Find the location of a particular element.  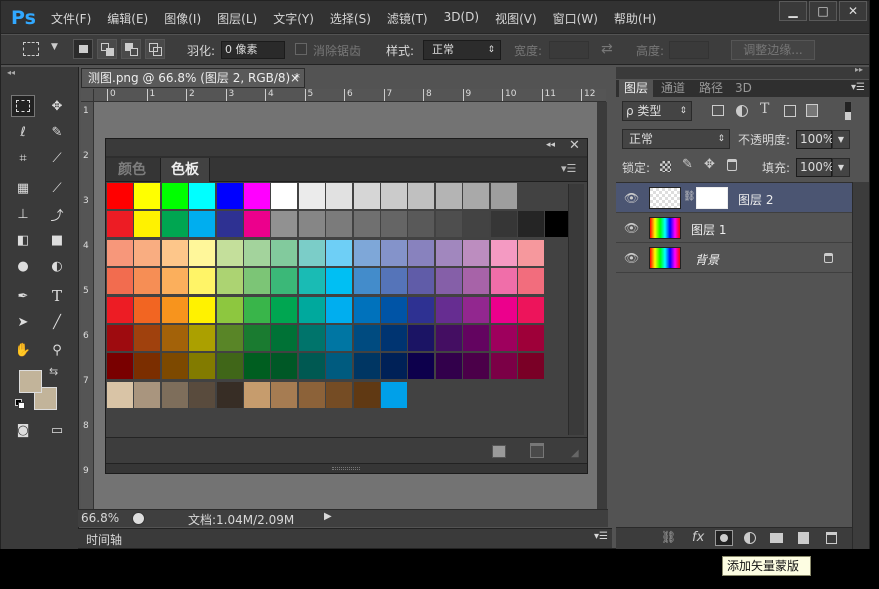

vertical-scrollbar is located at coordinates (602, 305).